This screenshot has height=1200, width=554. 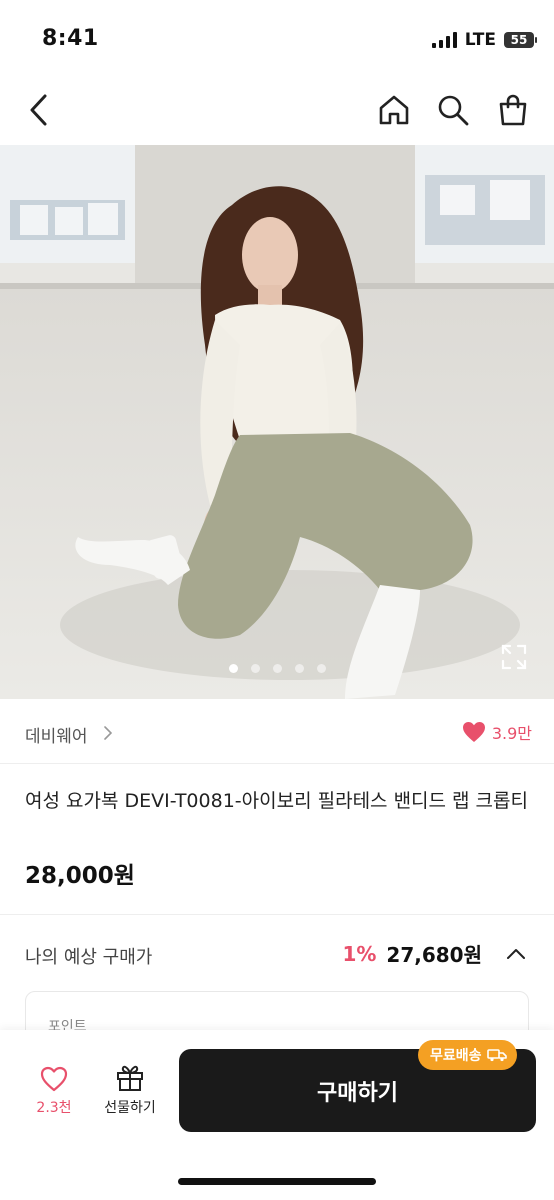 What do you see at coordinates (277, 953) in the screenshot?
I see `expected-price-row: 나의 예상 구매가 1% 27,680원` at bounding box center [277, 953].